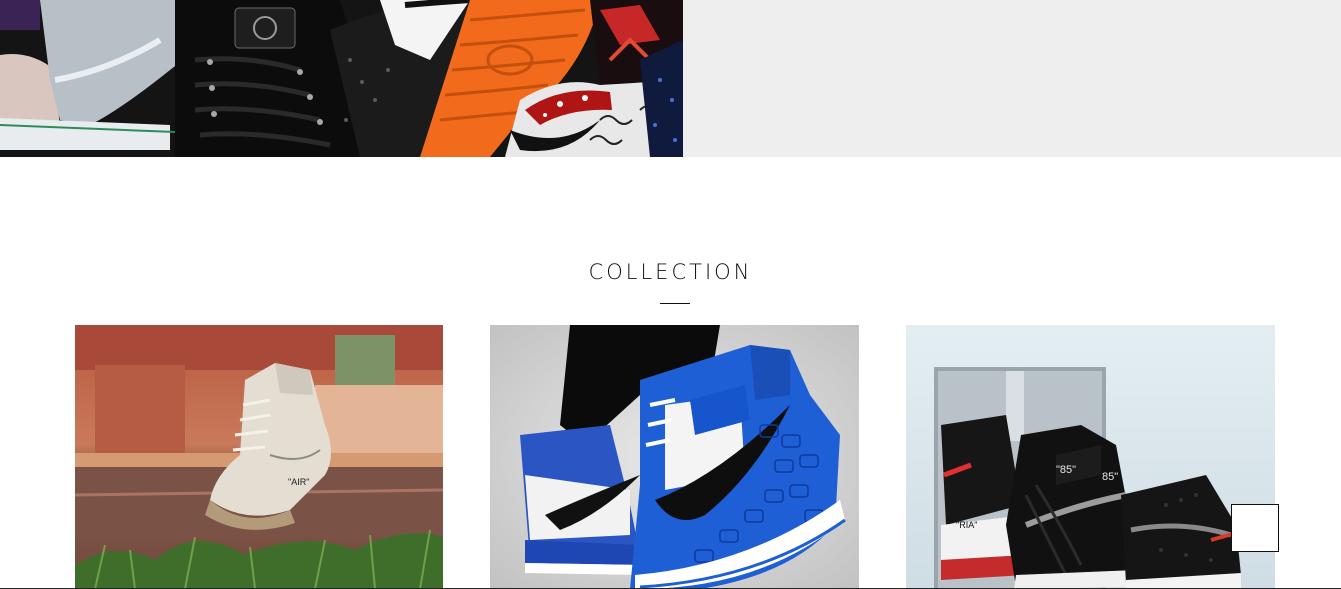 This screenshot has width=1341, height=589. I want to click on offwhite-jordan-white-image: "AIR", so click(259, 457).